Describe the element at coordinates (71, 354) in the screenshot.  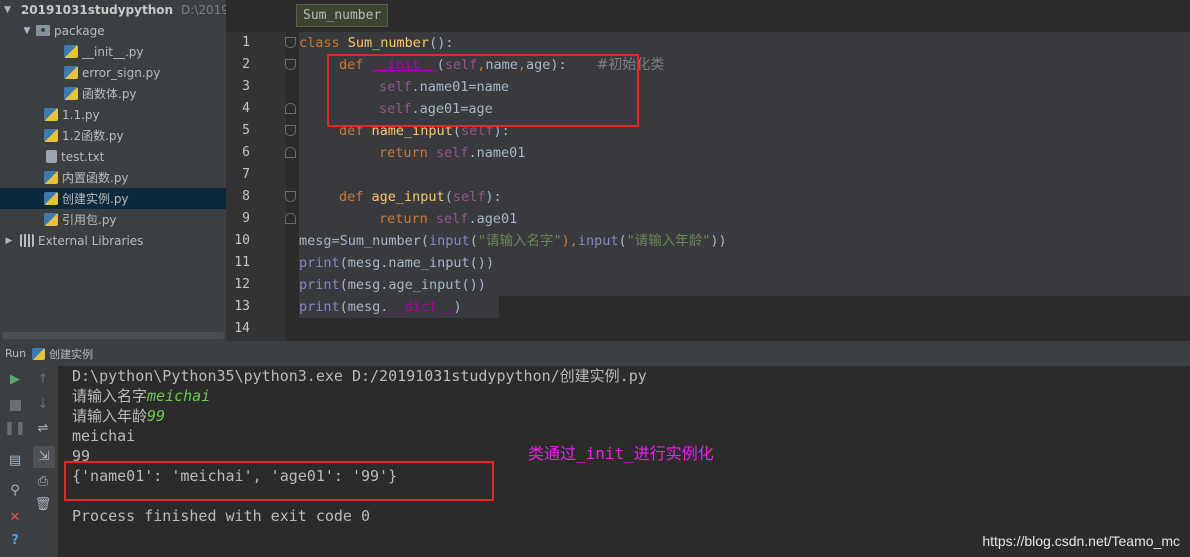
I see `run-config-name: 创建实例` at that location.